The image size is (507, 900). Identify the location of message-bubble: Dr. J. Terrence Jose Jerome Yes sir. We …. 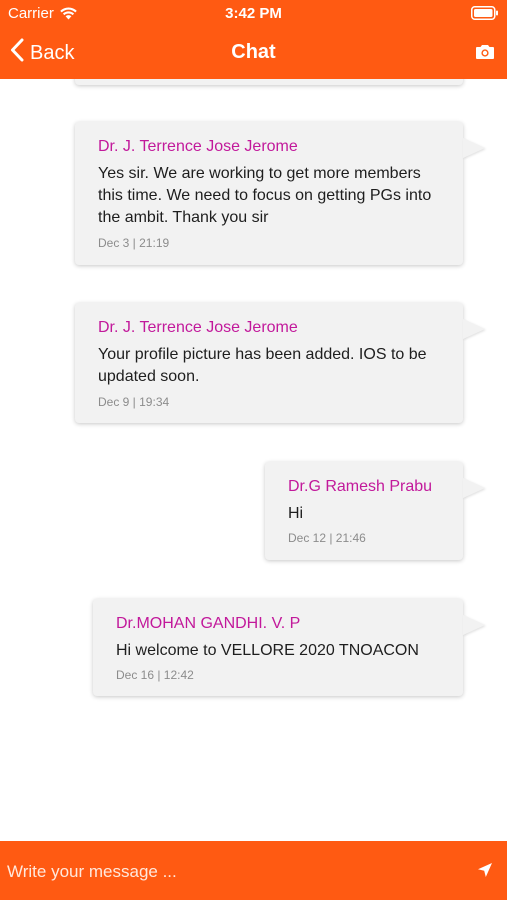
(269, 193).